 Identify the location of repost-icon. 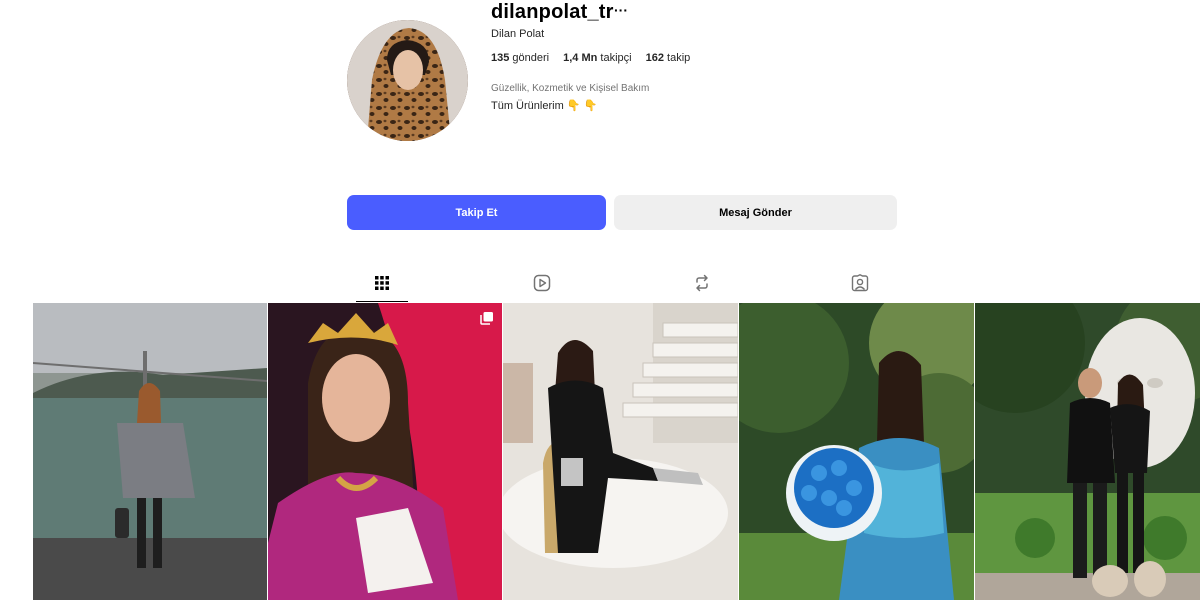
(702, 283).